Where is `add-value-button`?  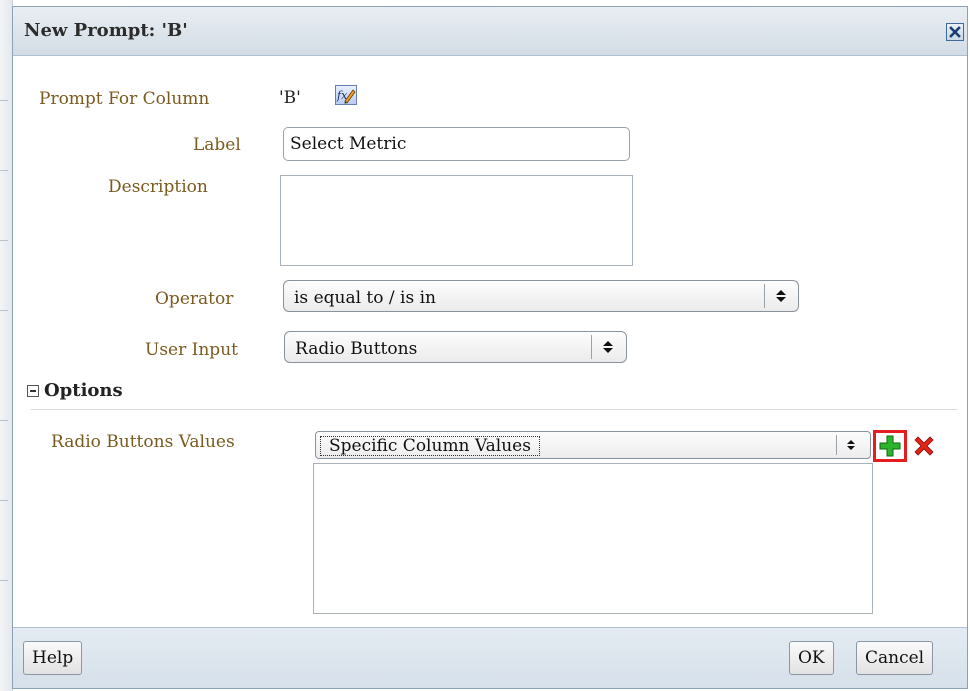
add-value-button is located at coordinates (890, 446).